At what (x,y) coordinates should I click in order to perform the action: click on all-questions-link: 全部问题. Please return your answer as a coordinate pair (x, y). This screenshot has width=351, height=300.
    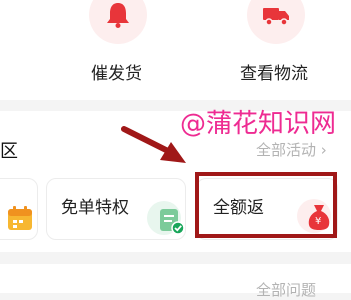
    Looking at the image, I should click on (286, 289).